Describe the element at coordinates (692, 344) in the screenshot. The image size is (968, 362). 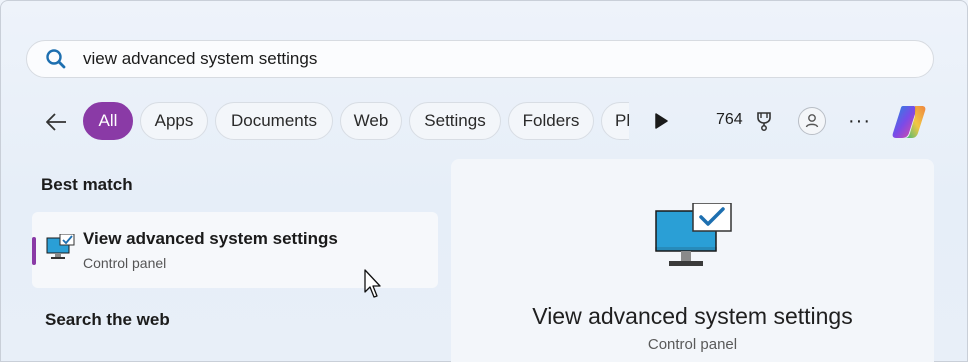
I see `preview-subtitle: Control panel` at that location.